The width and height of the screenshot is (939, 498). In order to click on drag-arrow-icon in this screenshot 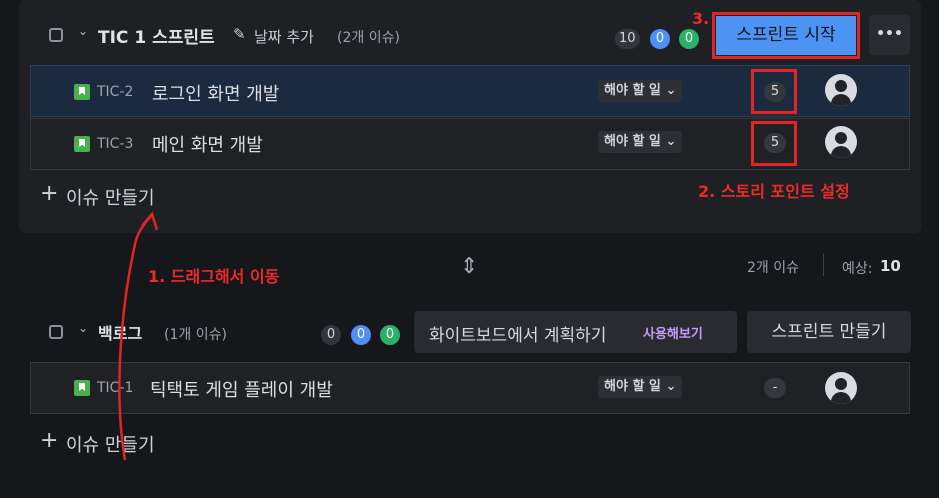, I will do `click(138, 336)`.